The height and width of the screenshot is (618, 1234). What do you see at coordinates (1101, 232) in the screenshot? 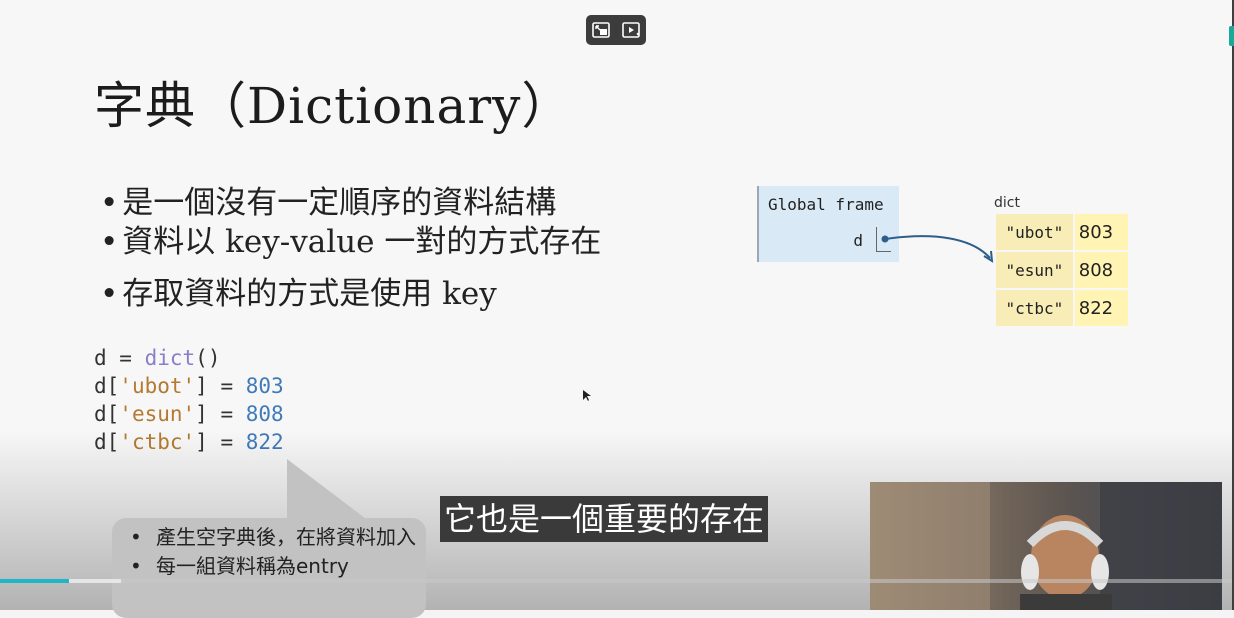
I see `dict-value: 803` at bounding box center [1101, 232].